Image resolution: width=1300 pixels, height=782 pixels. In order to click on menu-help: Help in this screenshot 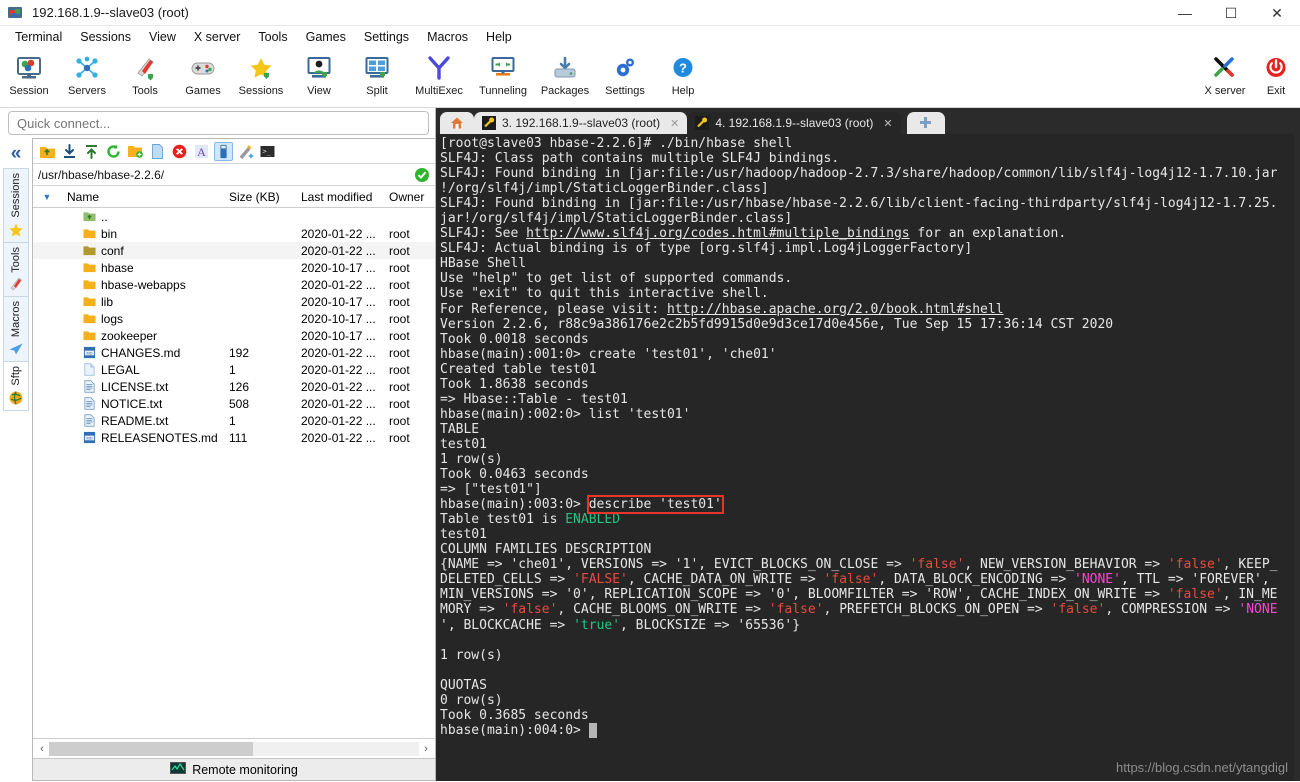, I will do `click(499, 37)`.